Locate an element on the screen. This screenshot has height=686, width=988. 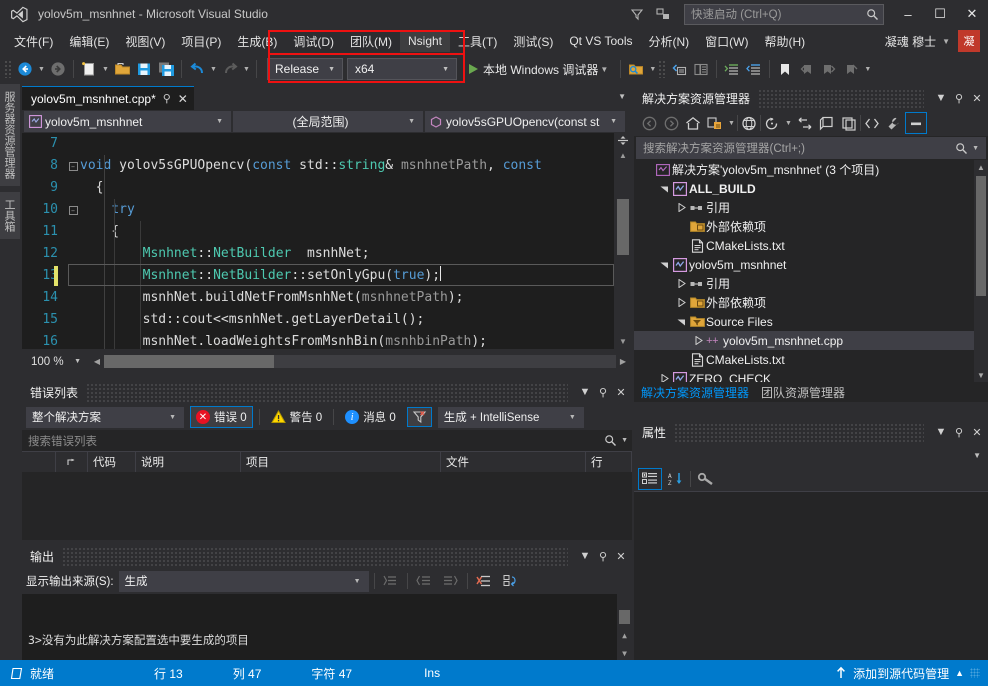
navigate-forward-icon is located at coordinates (58, 69).